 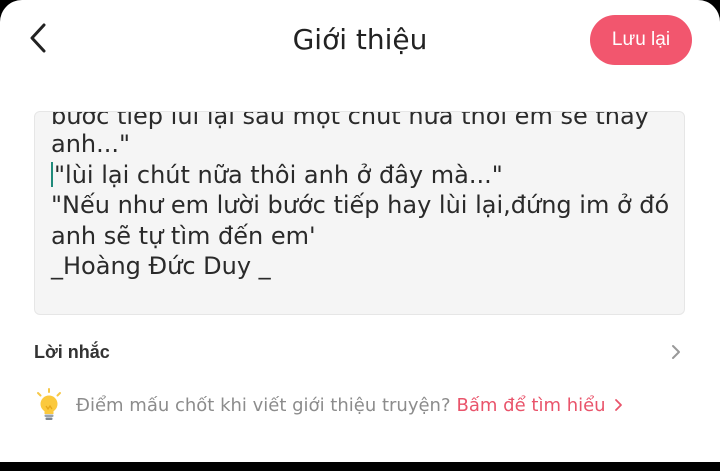 I want to click on editor-line: _Hoàng Đức Duy _, so click(x=161, y=266).